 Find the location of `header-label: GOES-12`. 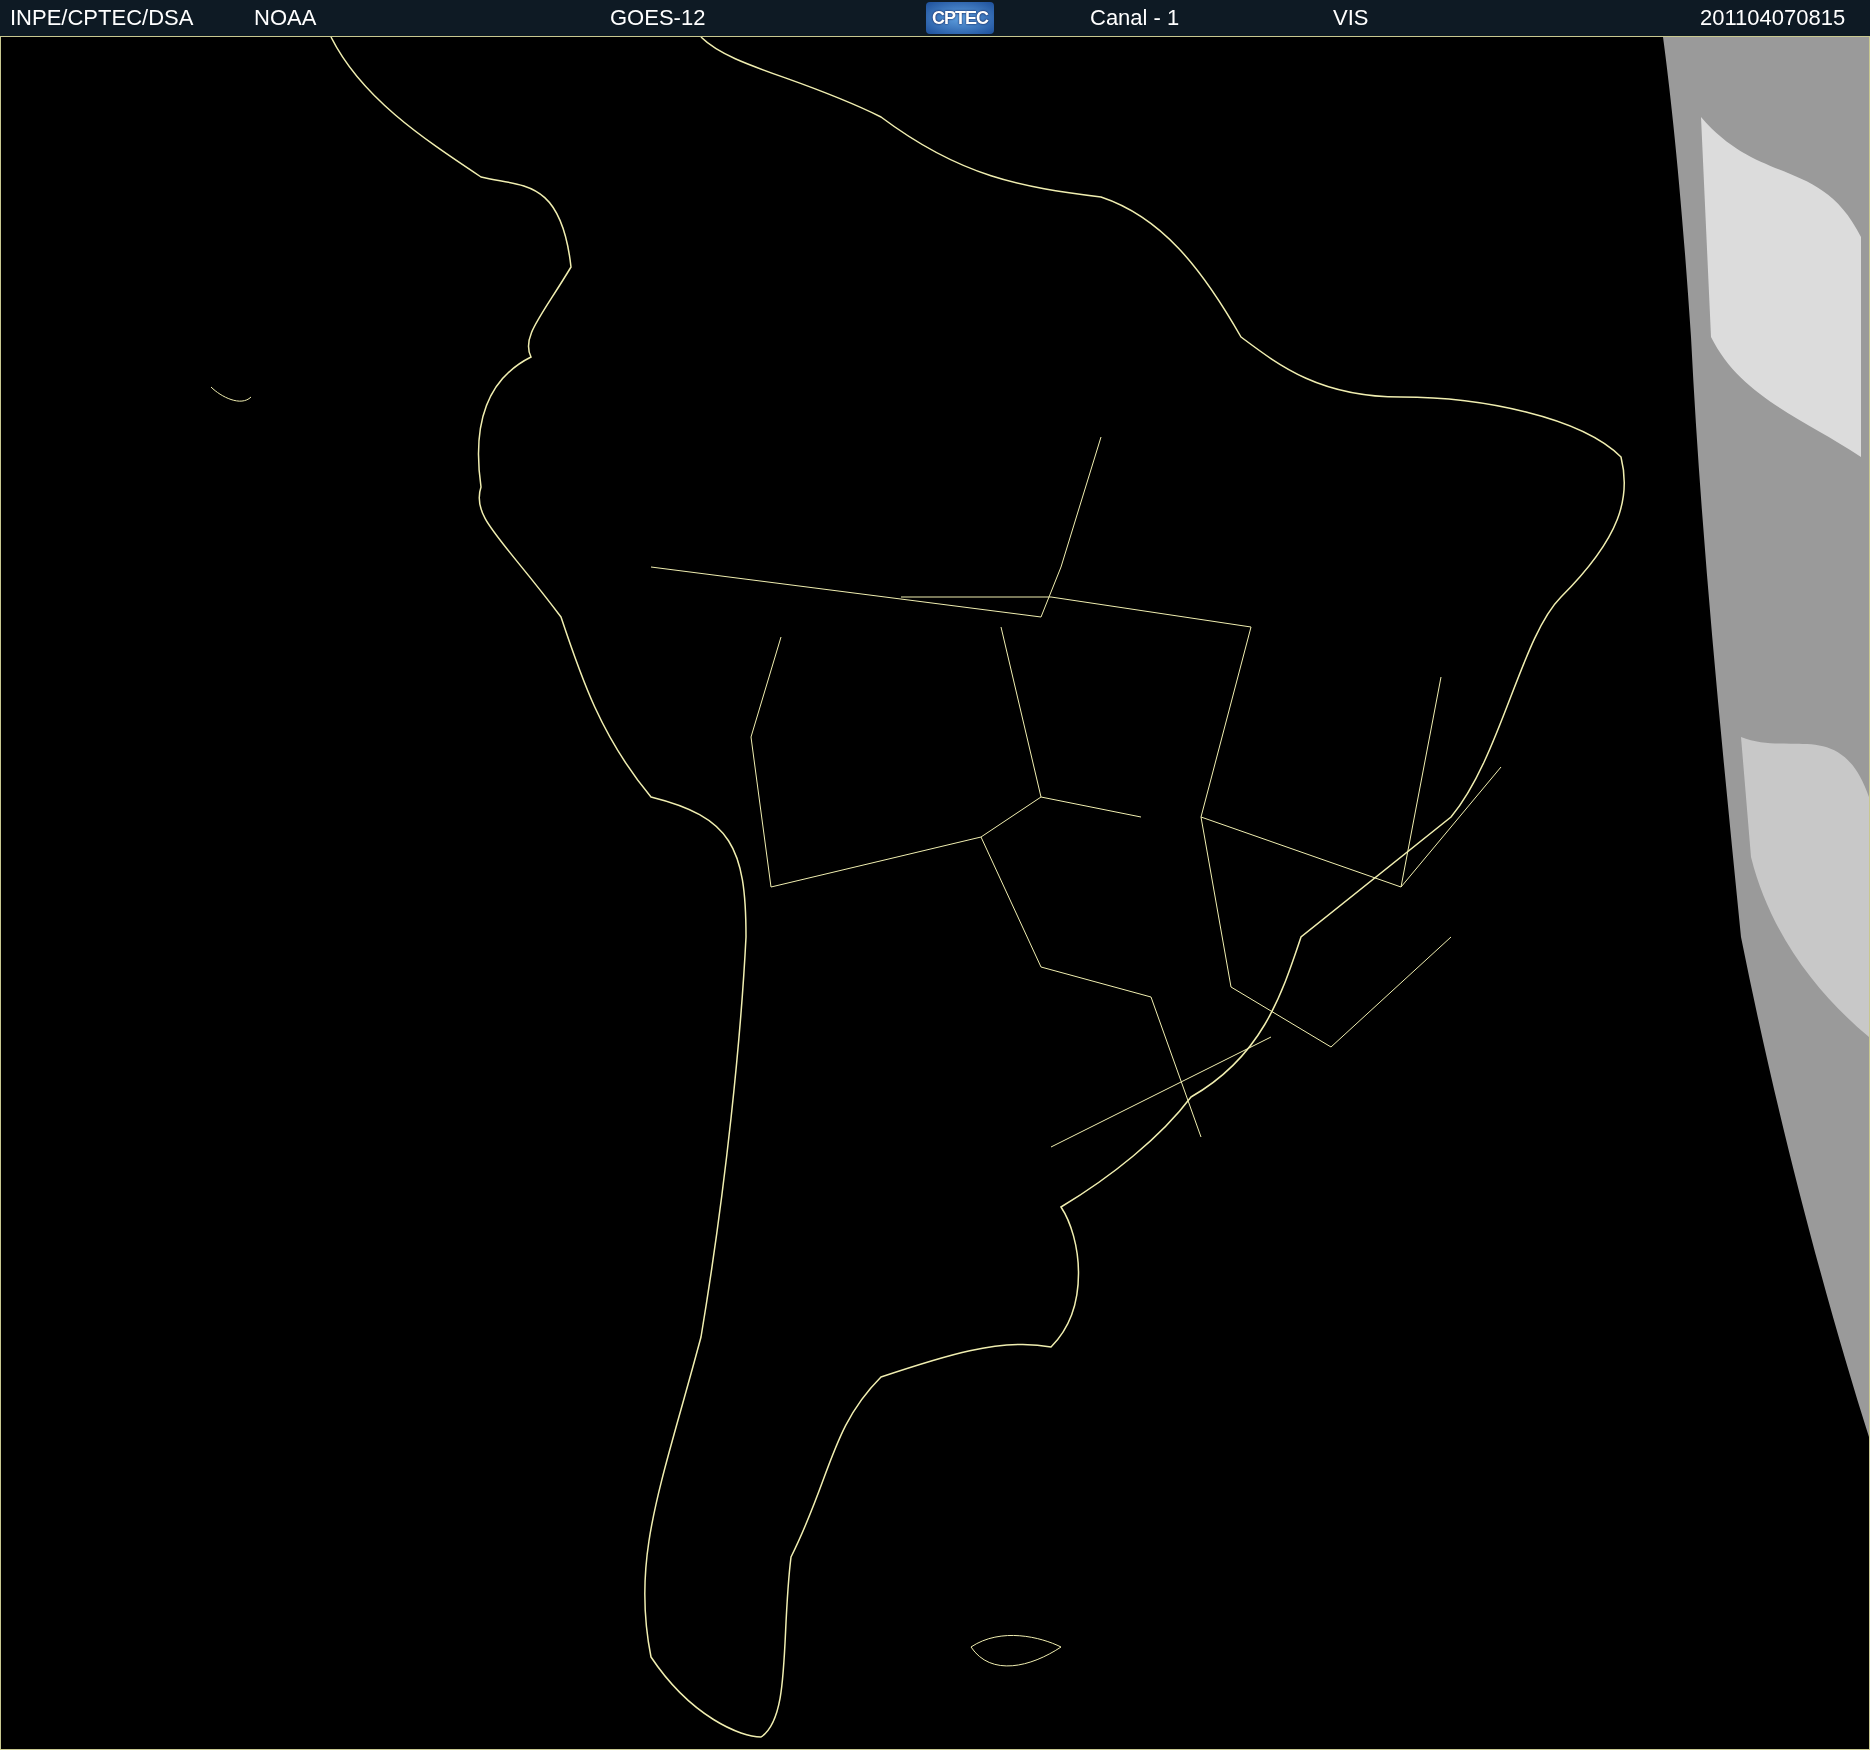

header-label: GOES-12 is located at coordinates (658, 18).